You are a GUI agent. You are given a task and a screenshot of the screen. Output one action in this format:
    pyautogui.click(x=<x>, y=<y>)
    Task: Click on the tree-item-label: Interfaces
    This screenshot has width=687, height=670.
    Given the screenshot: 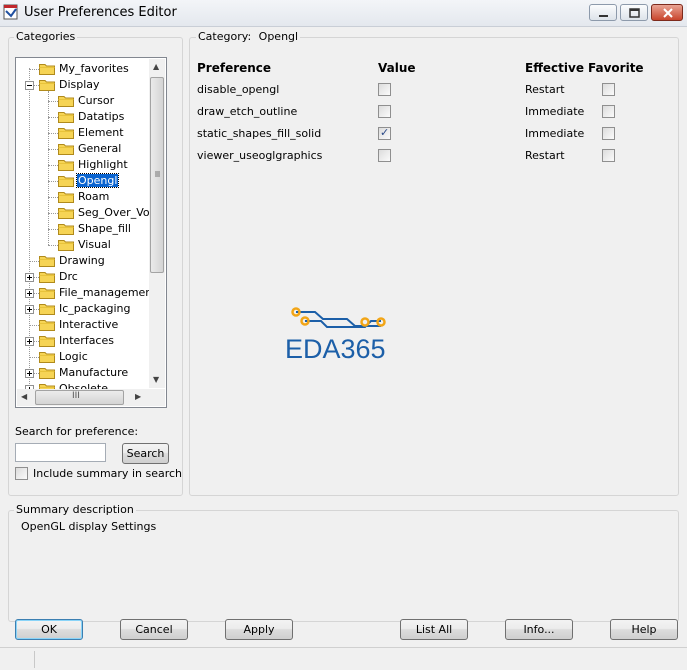 What is the action you would take?
    pyautogui.click(x=86, y=340)
    